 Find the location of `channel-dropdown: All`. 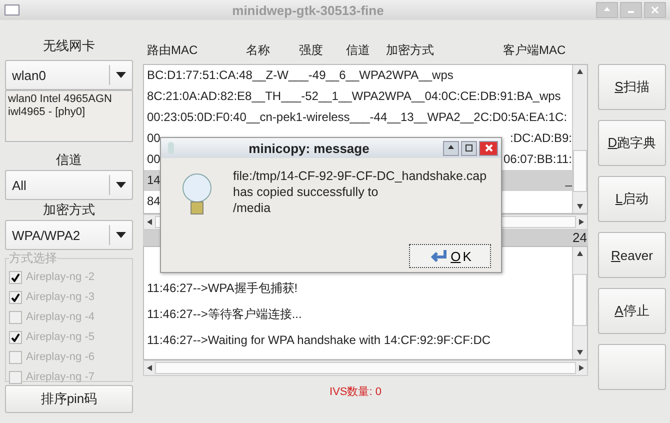

channel-dropdown: All is located at coordinates (69, 185).